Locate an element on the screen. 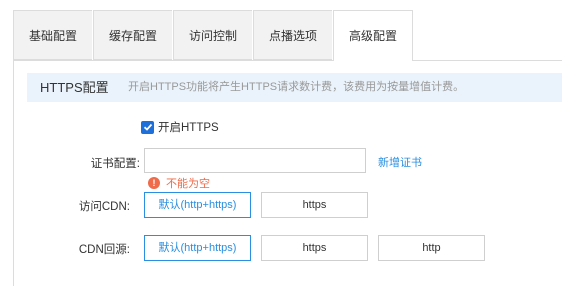  access-cdn-label: 访问CDN: is located at coordinates (104, 207).